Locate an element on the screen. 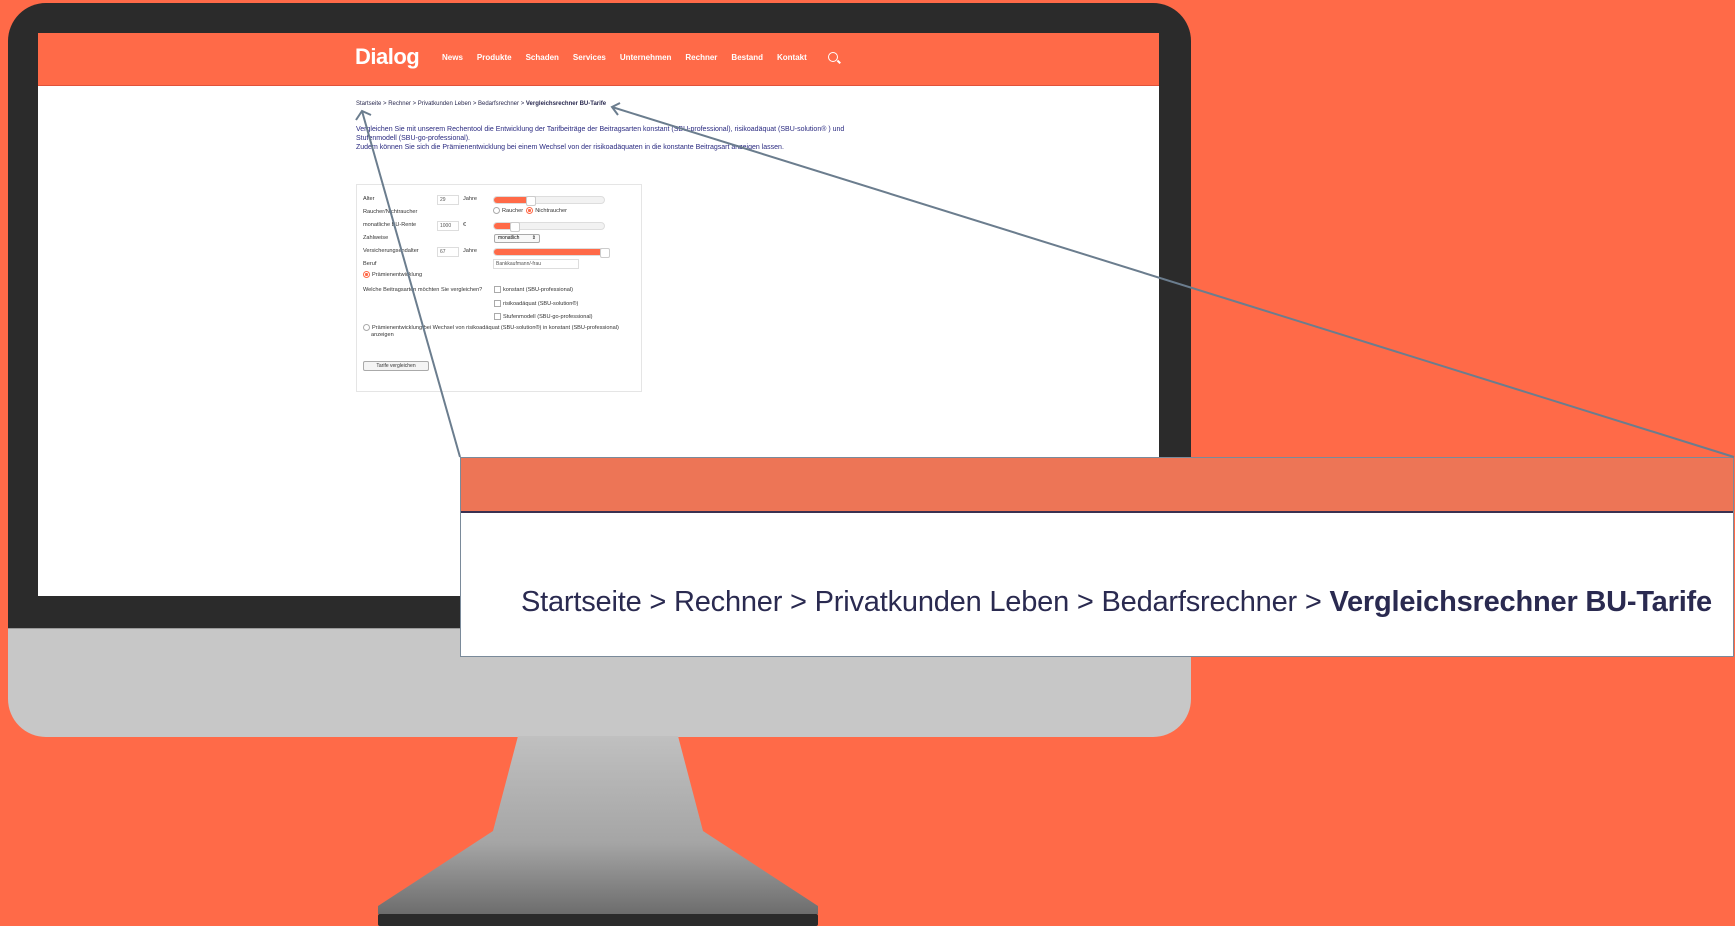 Image resolution: width=1735 pixels, height=926 pixels. stand-body is located at coordinates (598, 825).